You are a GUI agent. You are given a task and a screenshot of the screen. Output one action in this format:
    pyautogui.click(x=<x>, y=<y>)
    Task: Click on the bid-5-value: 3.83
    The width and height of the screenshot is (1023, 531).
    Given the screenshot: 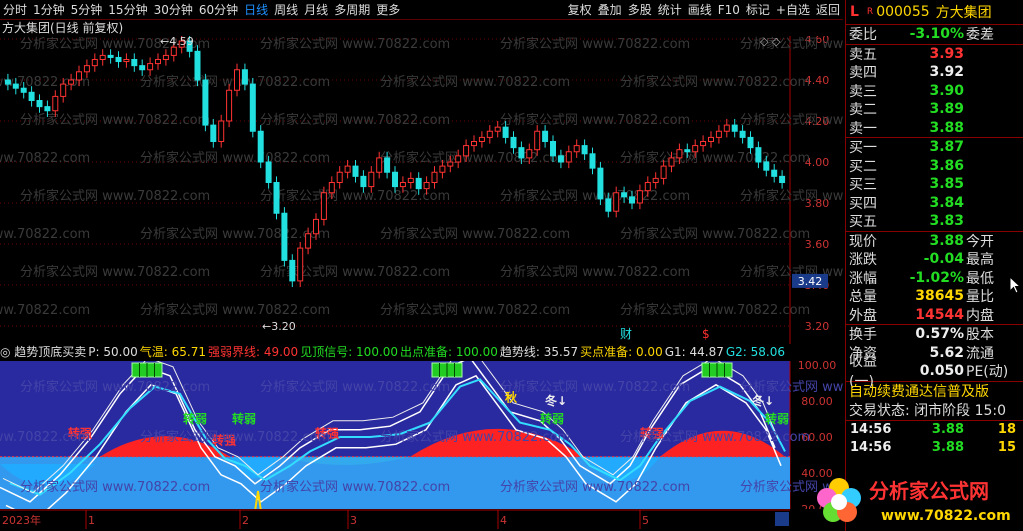 What is the action you would take?
    pyautogui.click(x=946, y=221)
    